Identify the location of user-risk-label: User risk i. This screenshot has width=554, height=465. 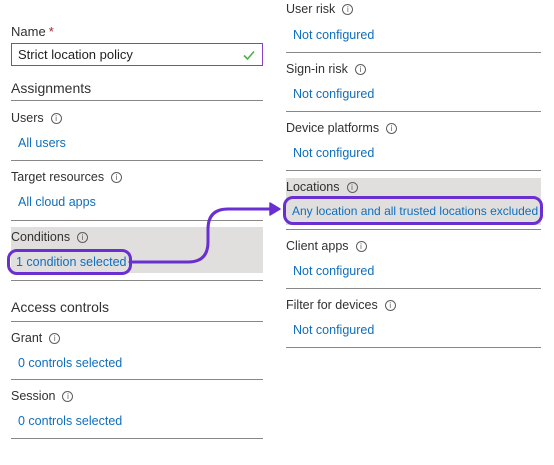
(413, 9).